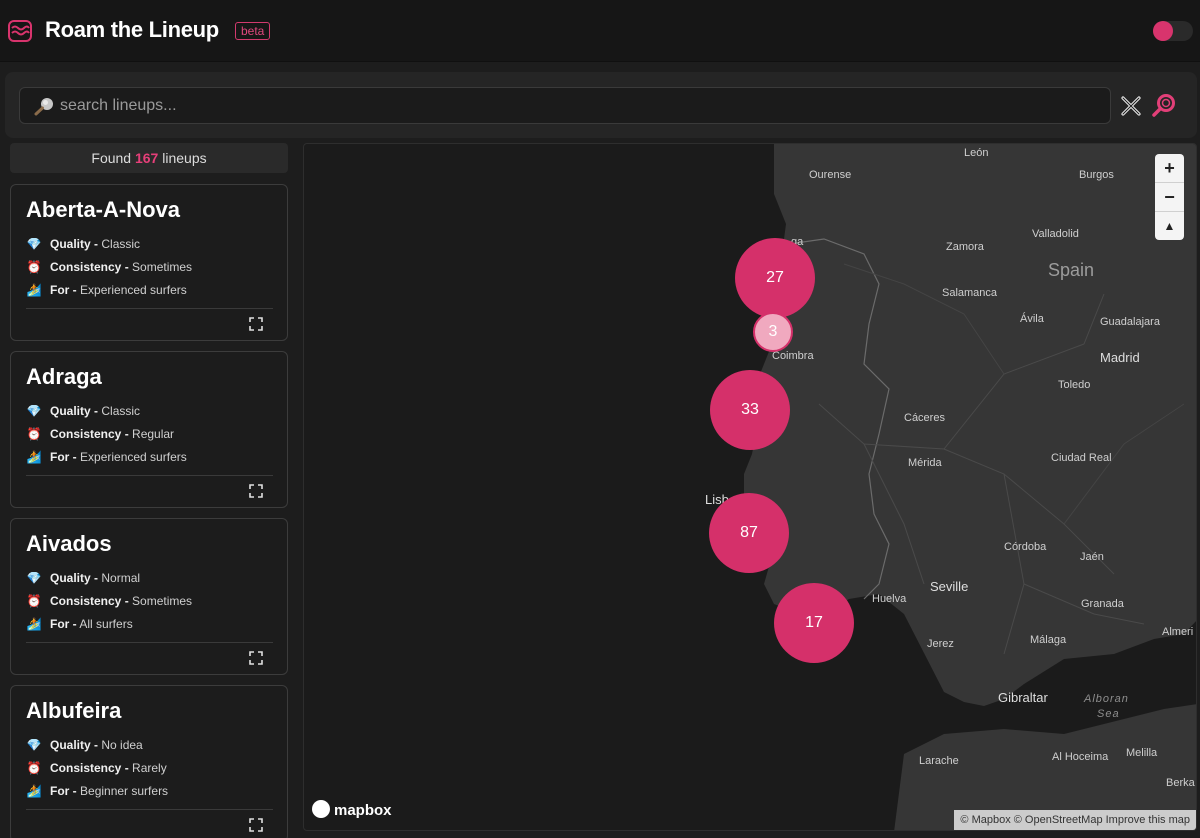 This screenshot has width=1200, height=838. What do you see at coordinates (1071, 270) in the screenshot?
I see `map-label-spain: Spain` at bounding box center [1071, 270].